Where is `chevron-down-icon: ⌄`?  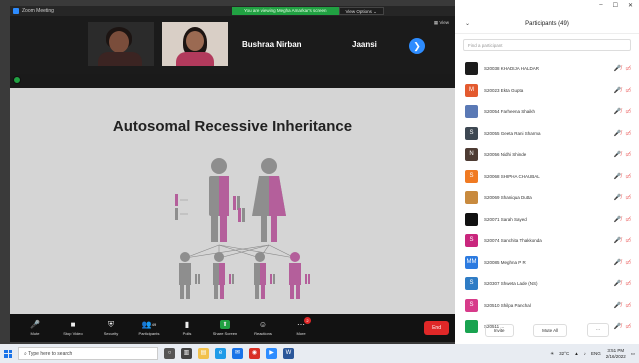 chevron-down-icon: ⌄ is located at coordinates (467, 23).